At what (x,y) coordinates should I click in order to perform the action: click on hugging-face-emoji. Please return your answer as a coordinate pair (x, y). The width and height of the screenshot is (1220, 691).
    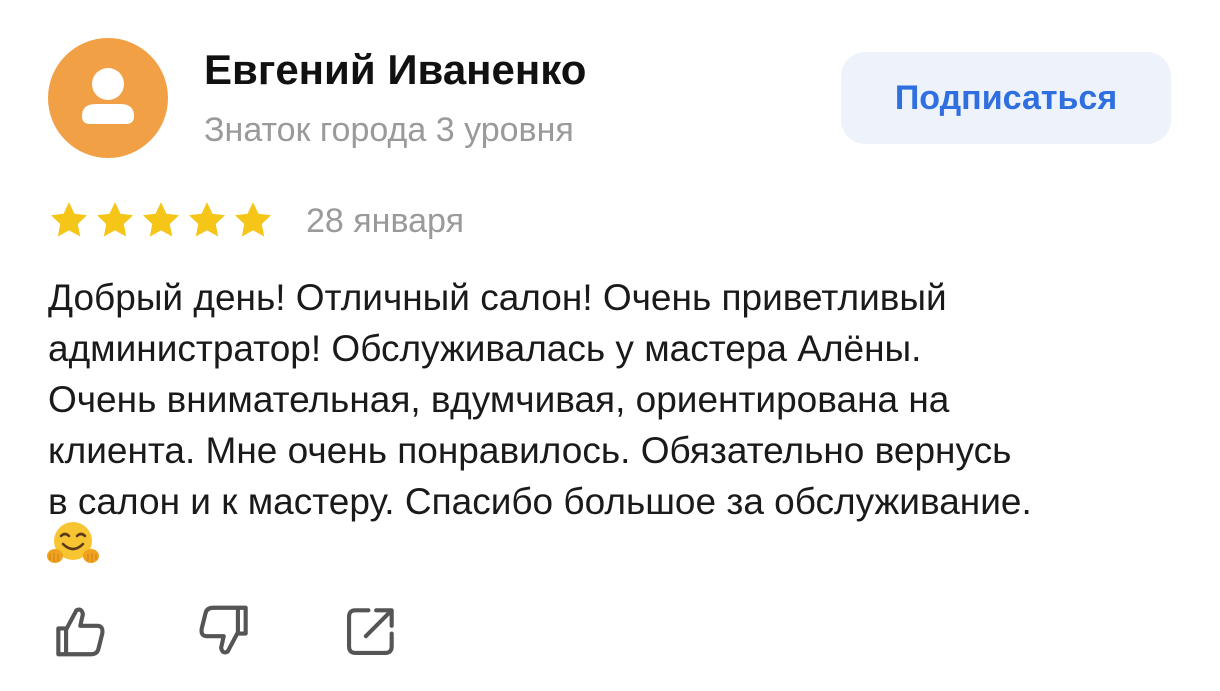
    Looking at the image, I should click on (73, 542).